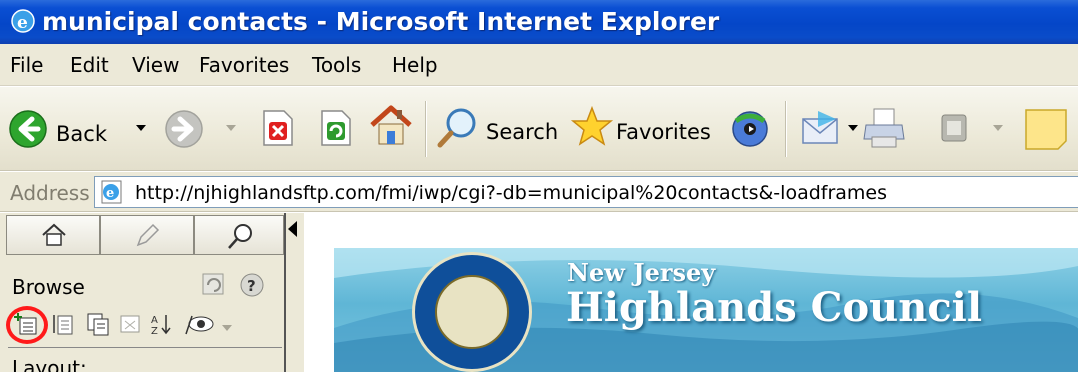 Image resolution: width=1078 pixels, height=372 pixels. I want to click on delete-record-icon, so click(130, 324).